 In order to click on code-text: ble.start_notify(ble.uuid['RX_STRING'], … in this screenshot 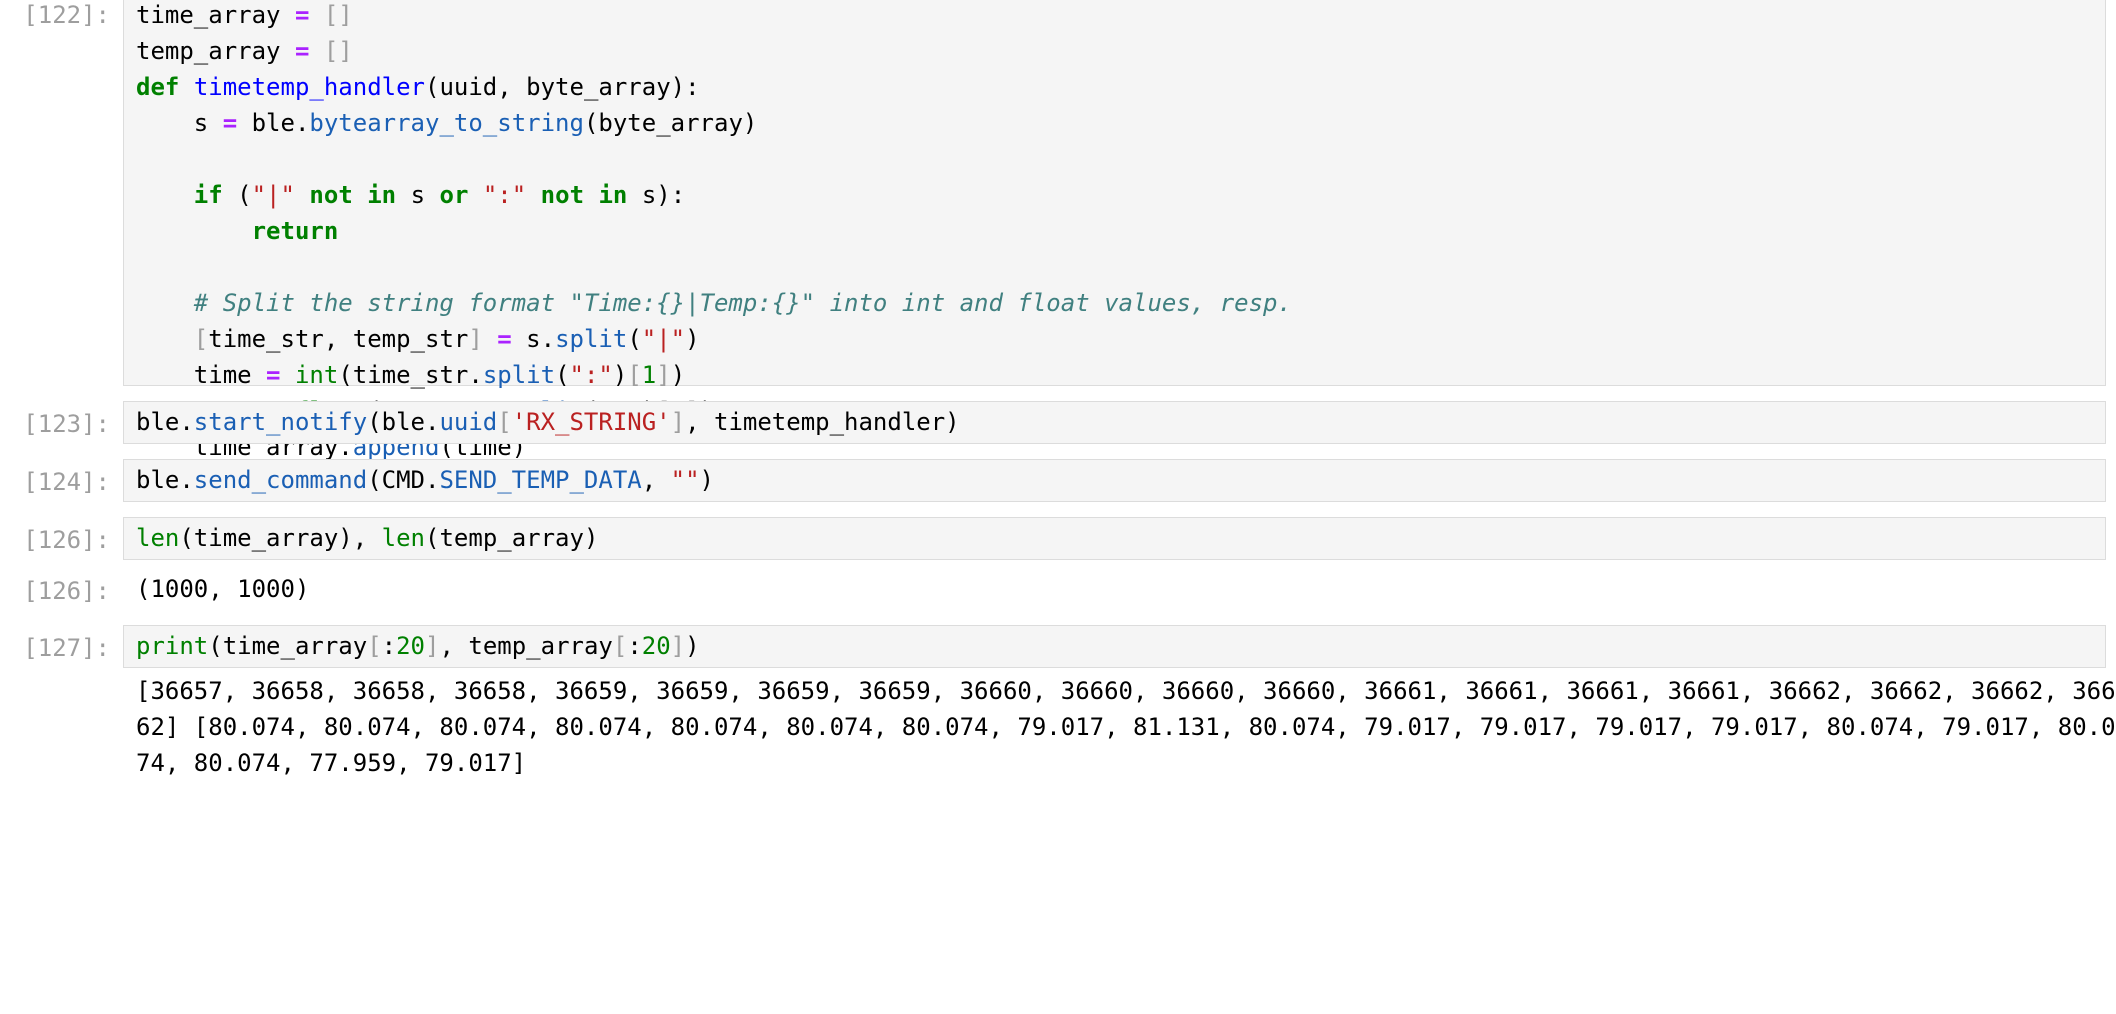, I will do `click(548, 422)`.